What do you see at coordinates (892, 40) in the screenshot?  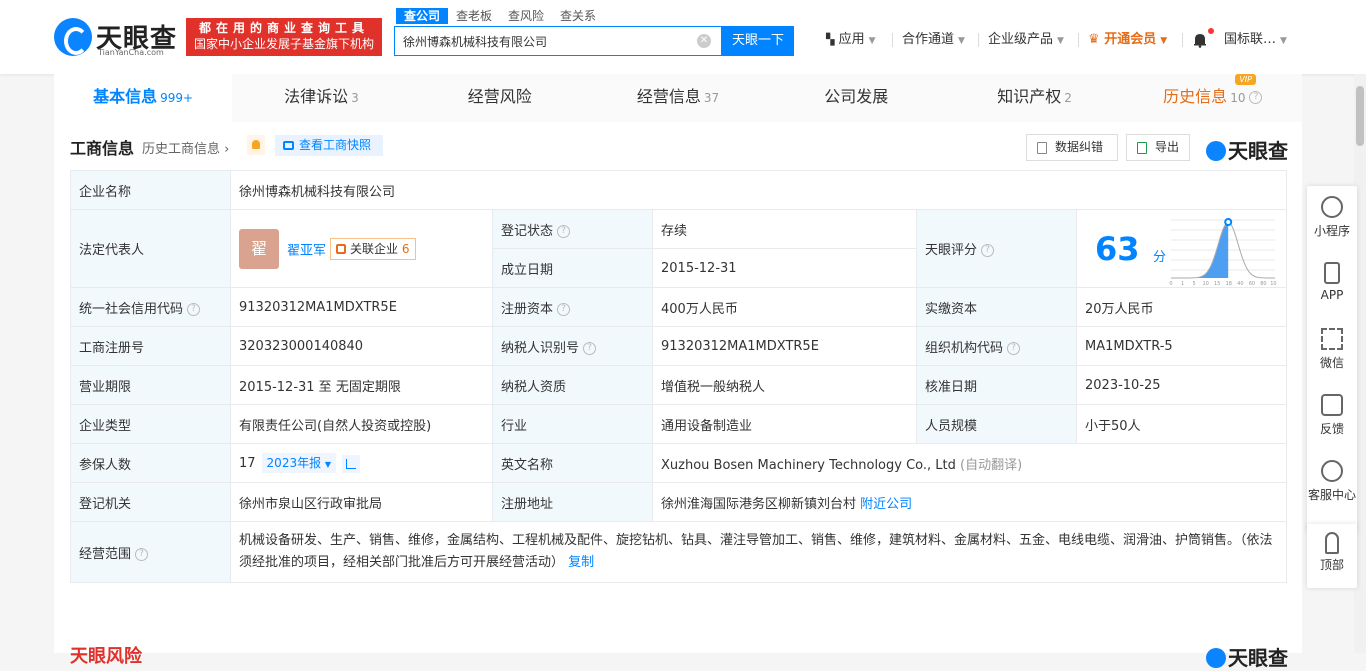 I see `nav-divider` at bounding box center [892, 40].